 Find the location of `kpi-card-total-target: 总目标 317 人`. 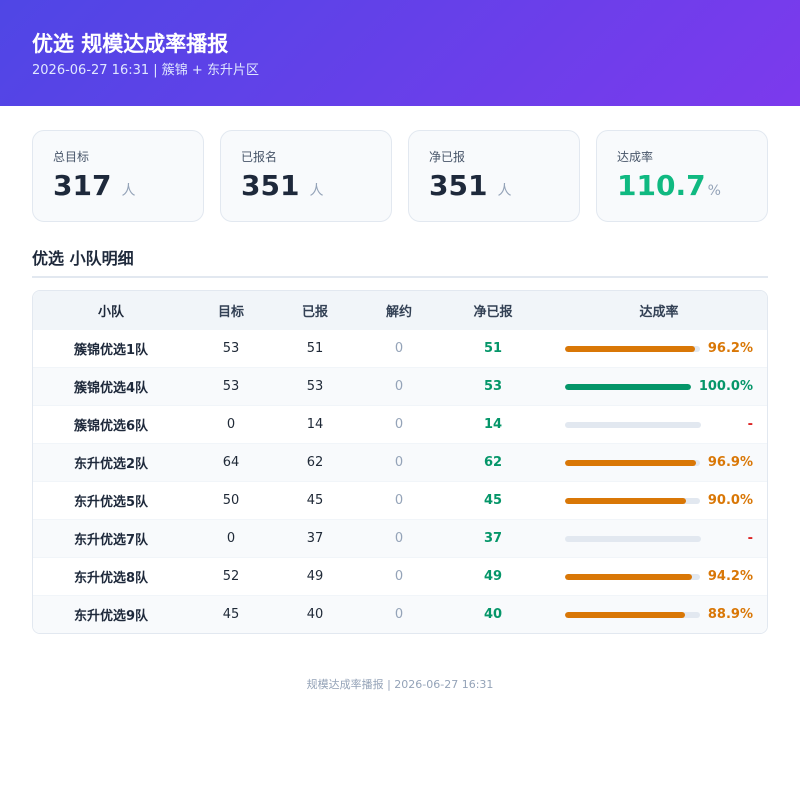

kpi-card-total-target: 总目标 317 人 is located at coordinates (118, 176).